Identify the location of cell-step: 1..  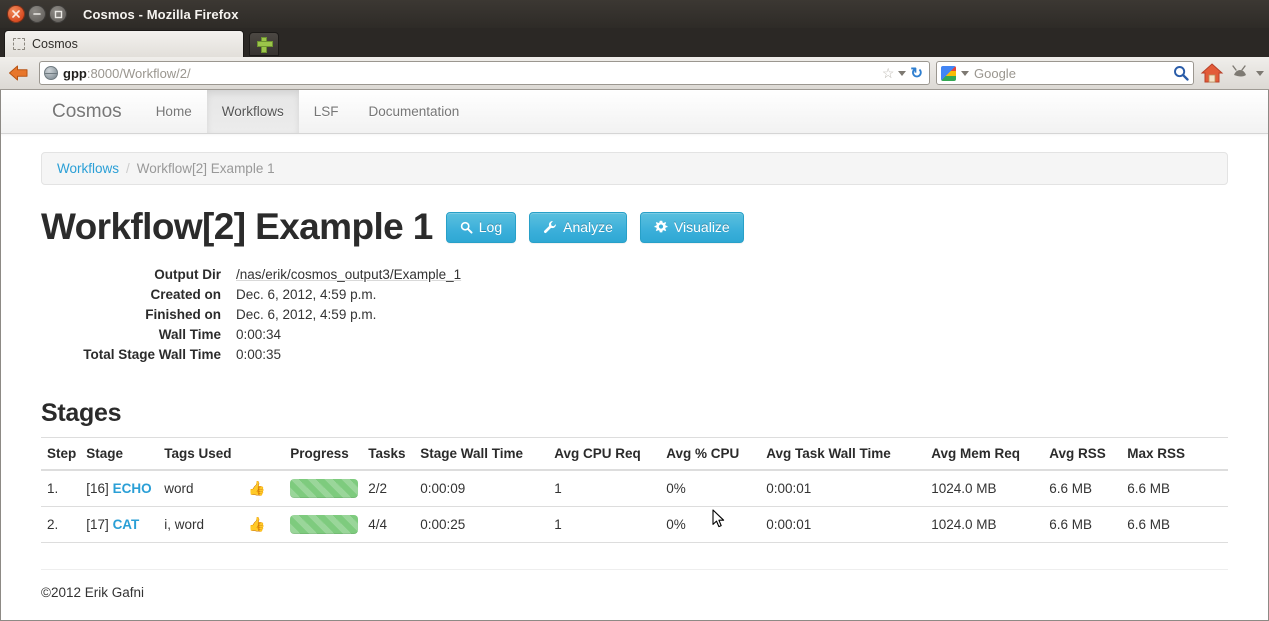
(64, 488).